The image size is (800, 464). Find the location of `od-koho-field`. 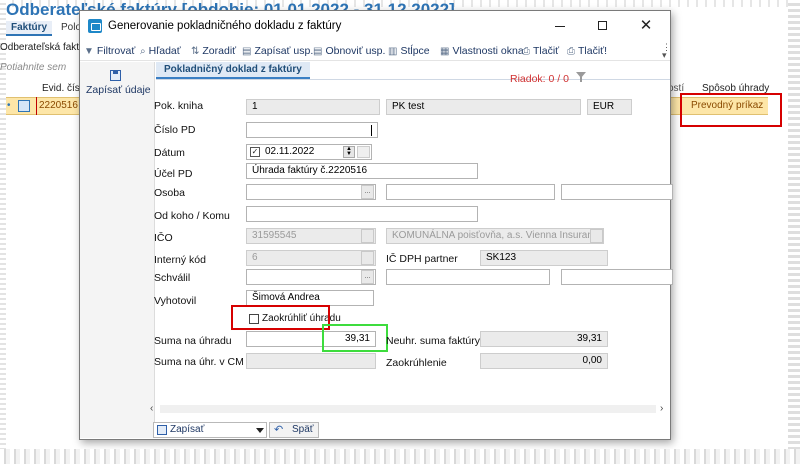

od-koho-field is located at coordinates (362, 214).